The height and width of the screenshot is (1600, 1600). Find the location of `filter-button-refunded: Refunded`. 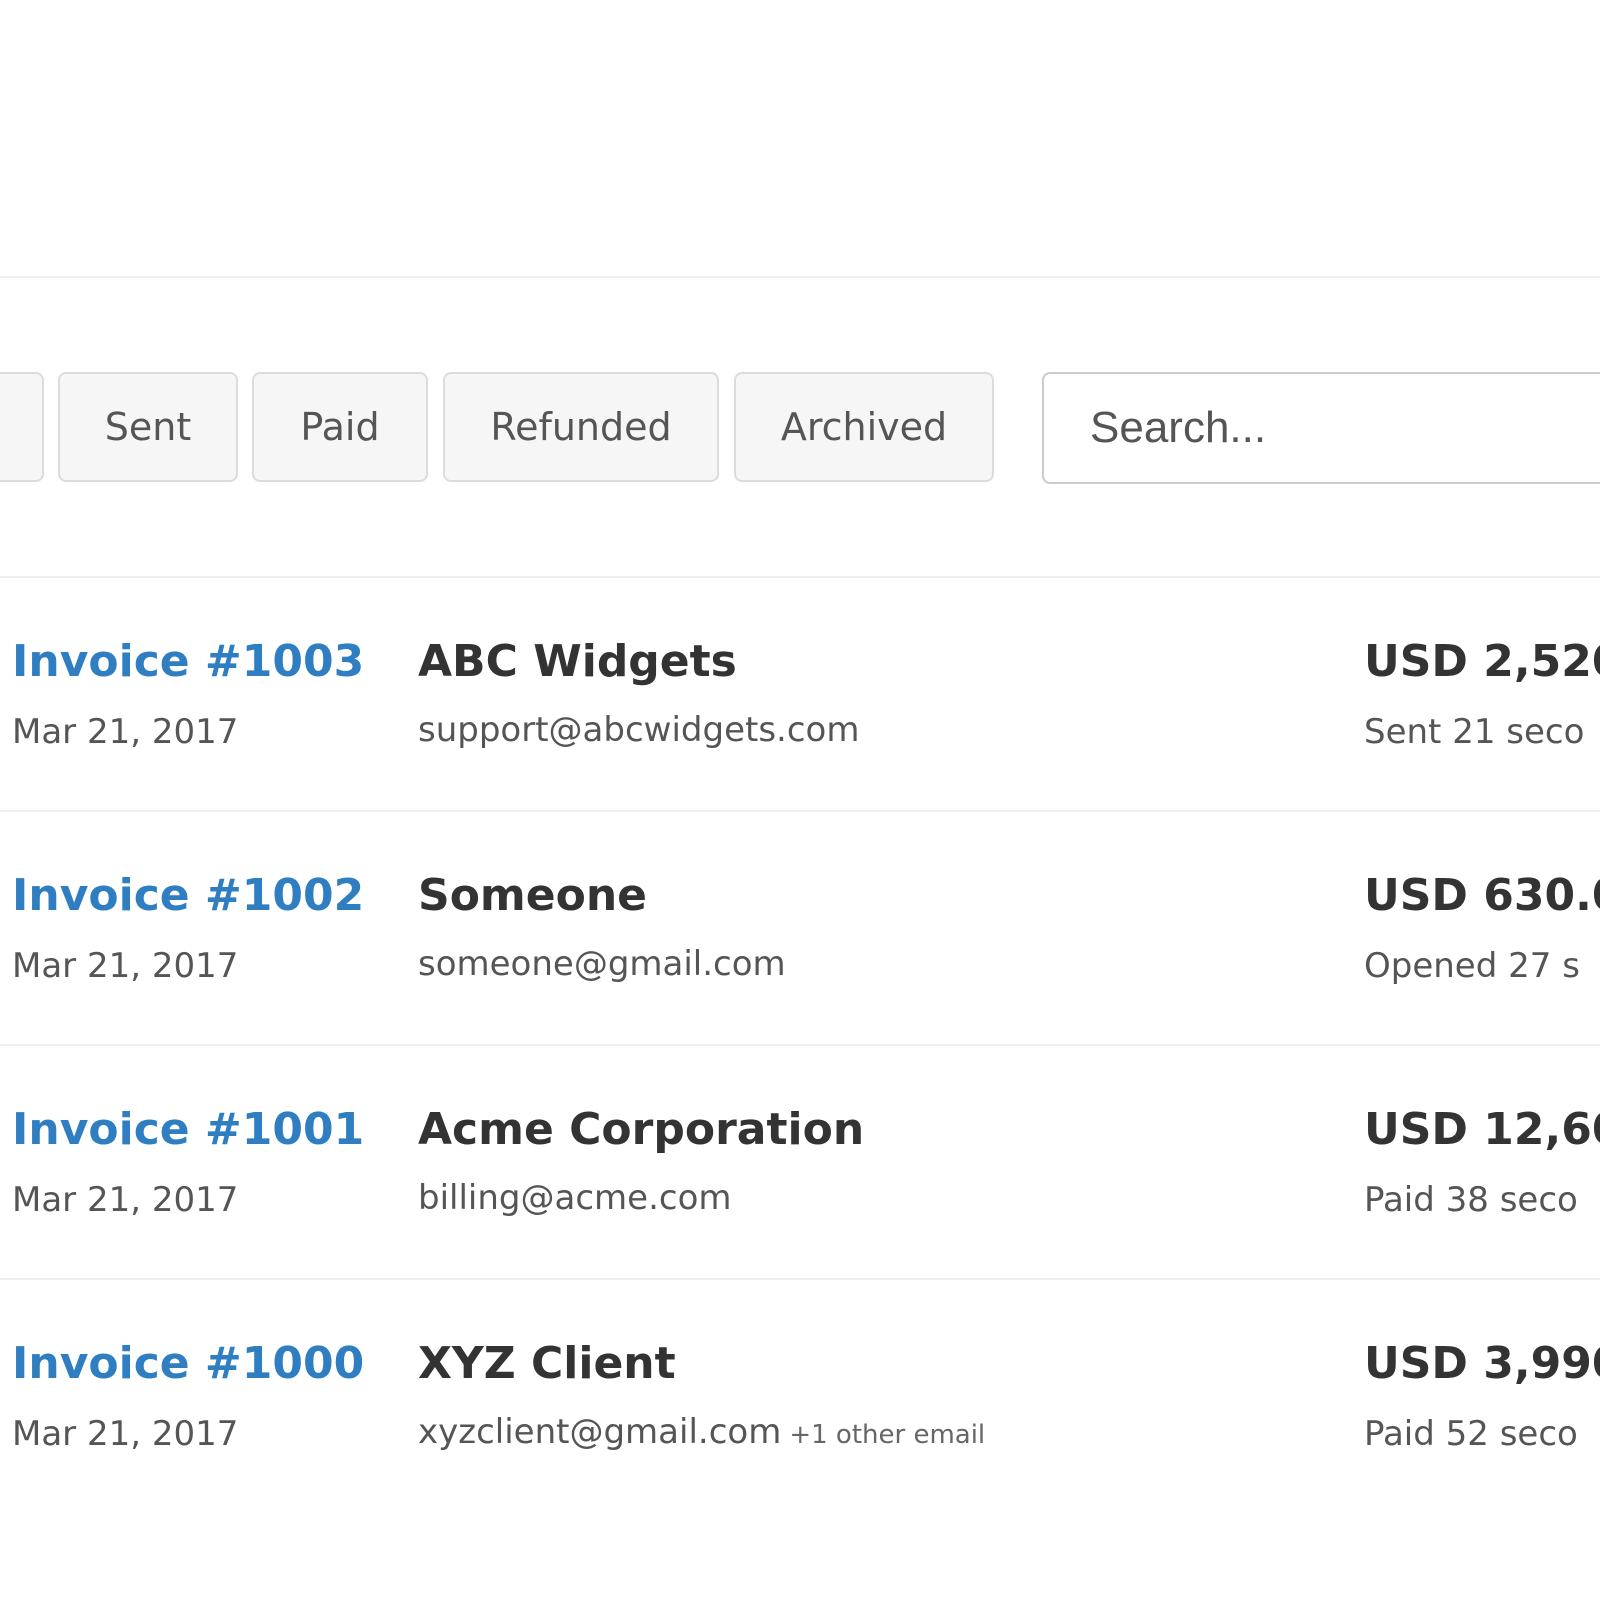

filter-button-refunded: Refunded is located at coordinates (581, 427).